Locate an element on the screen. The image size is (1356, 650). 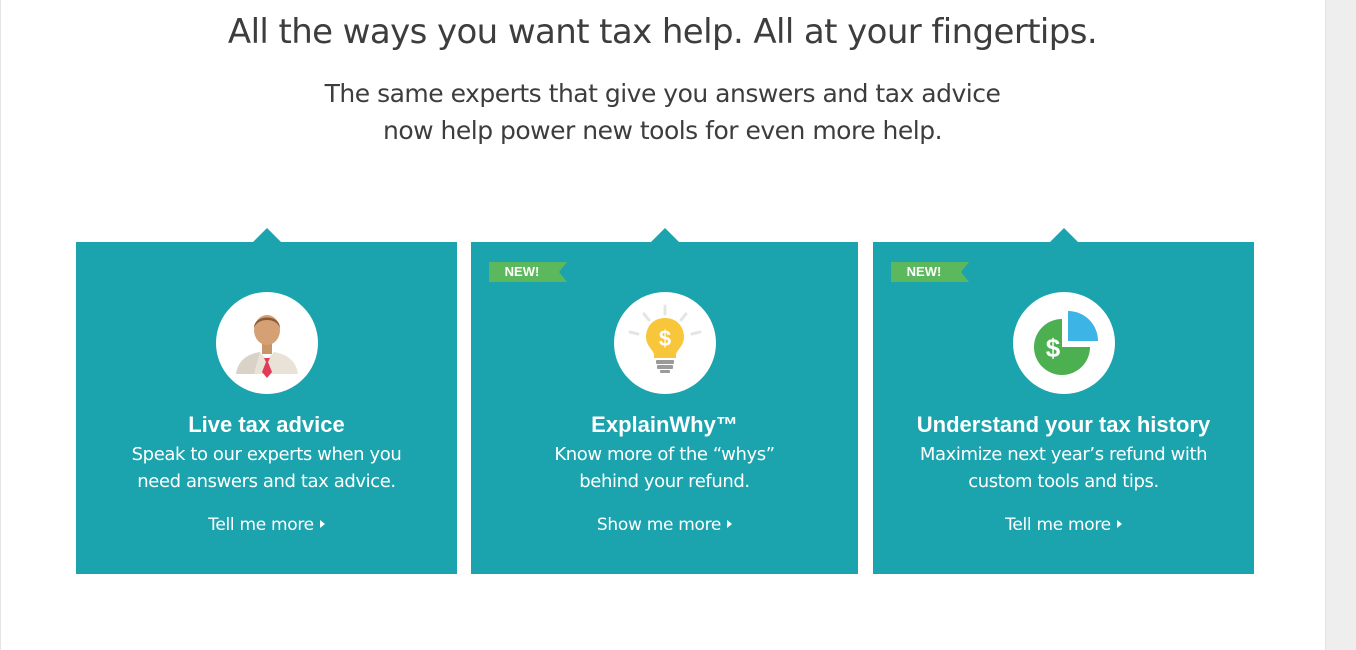
lightbulb-dollar-icon: $ is located at coordinates (664, 343).